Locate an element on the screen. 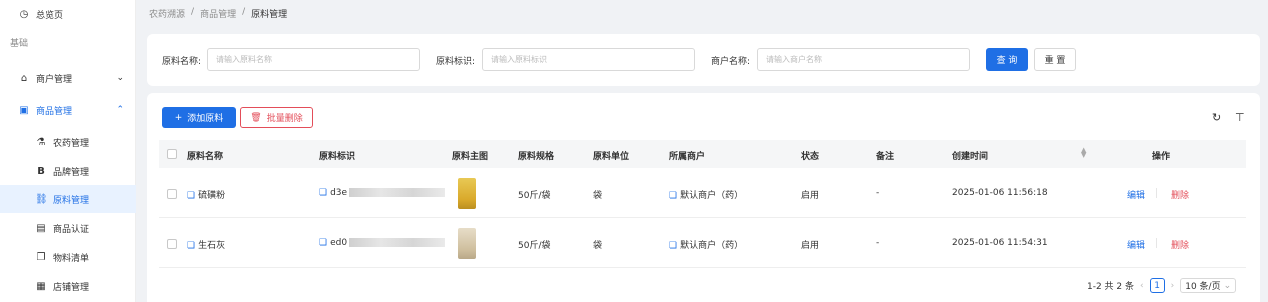  sidebar-item-label: 原料管理 is located at coordinates (71, 200).